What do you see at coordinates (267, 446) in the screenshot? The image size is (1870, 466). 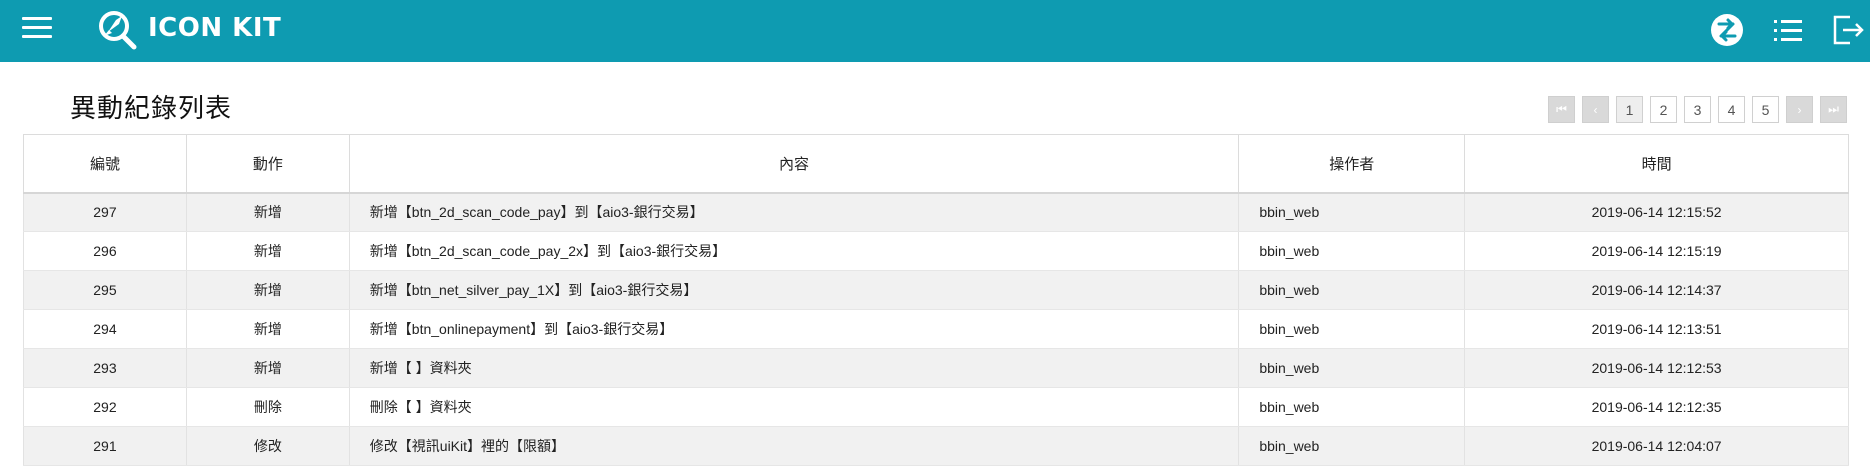 I see `cell-action: 修改` at bounding box center [267, 446].